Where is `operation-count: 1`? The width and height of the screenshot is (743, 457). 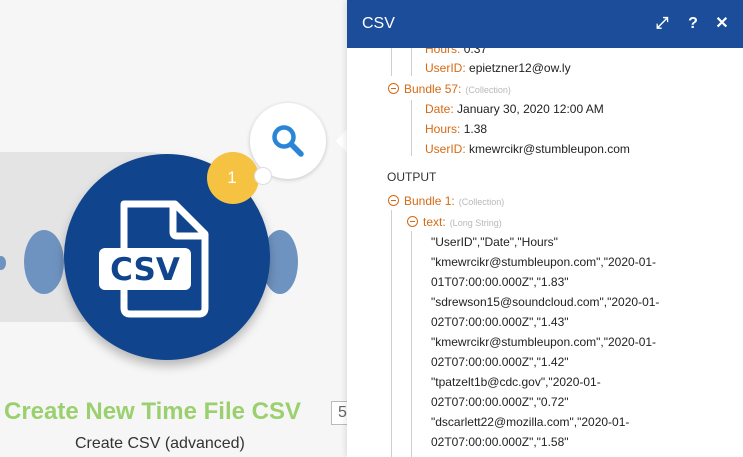
operation-count: 1 is located at coordinates (232, 177).